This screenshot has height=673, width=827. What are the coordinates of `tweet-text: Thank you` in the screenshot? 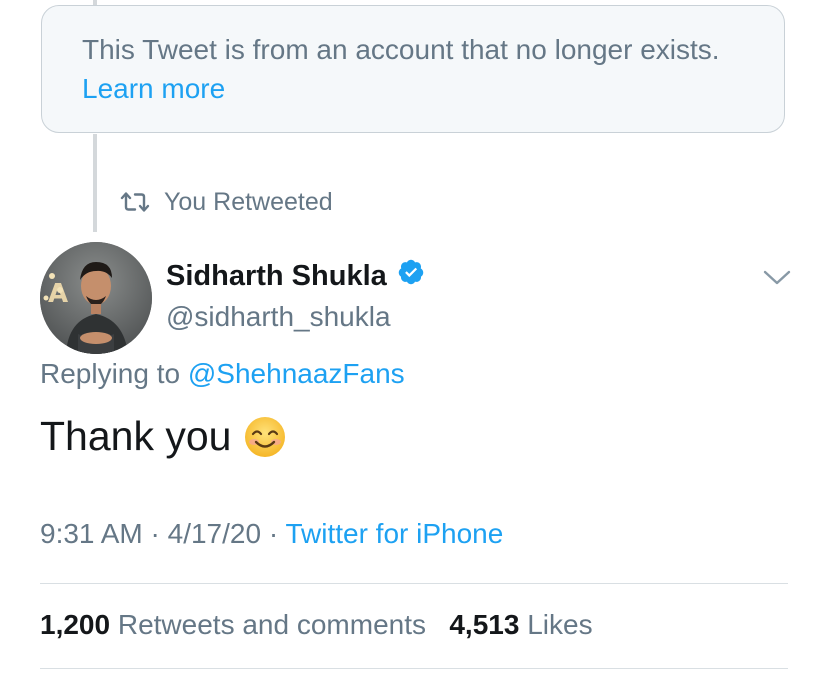 It's located at (163, 436).